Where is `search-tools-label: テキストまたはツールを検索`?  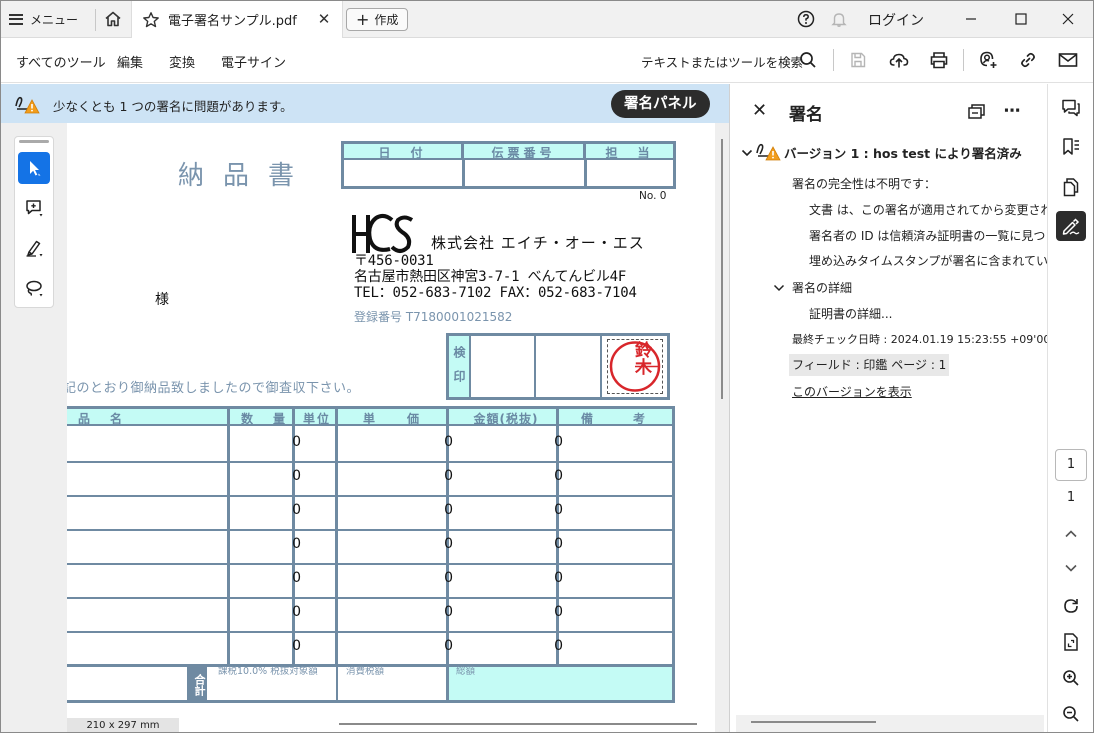 search-tools-label: テキストまたはツールを検索 is located at coordinates (722, 61).